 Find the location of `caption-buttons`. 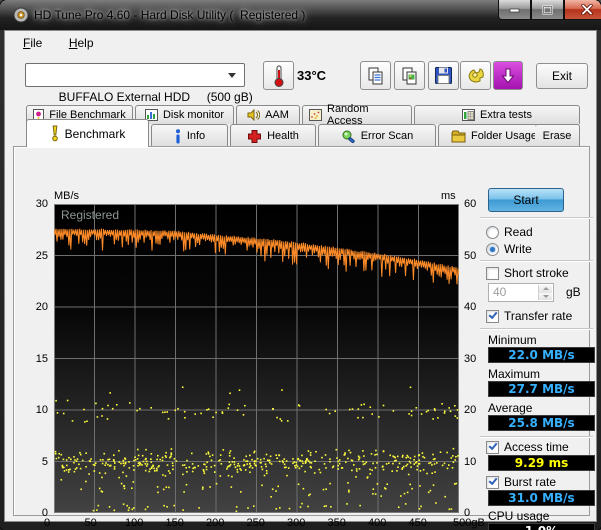

caption-buttons is located at coordinates (549, 10).